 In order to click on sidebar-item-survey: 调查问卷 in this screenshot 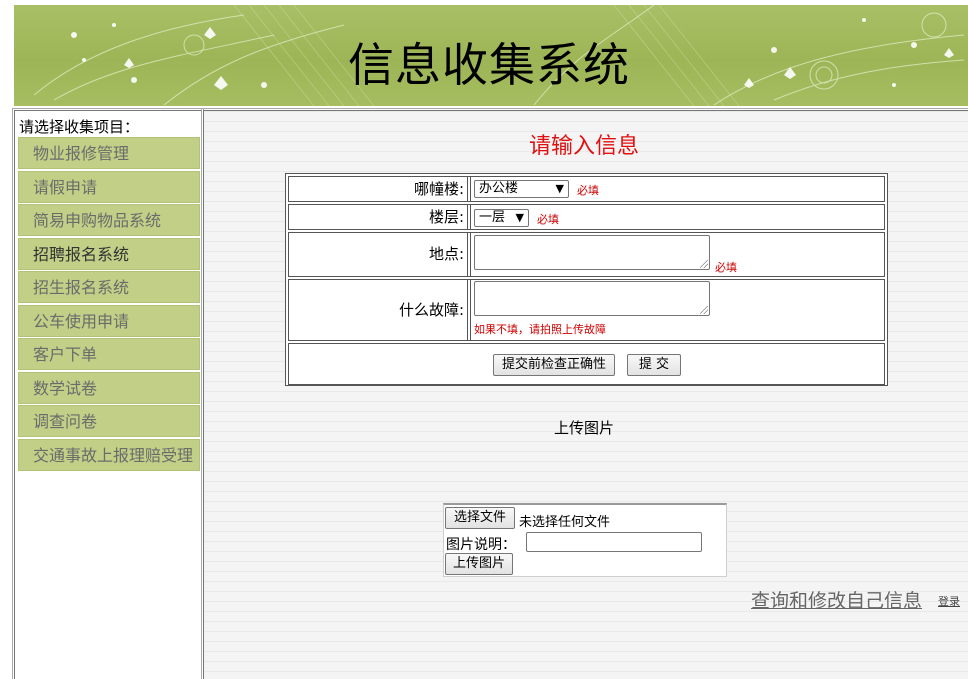, I will do `click(109, 421)`.